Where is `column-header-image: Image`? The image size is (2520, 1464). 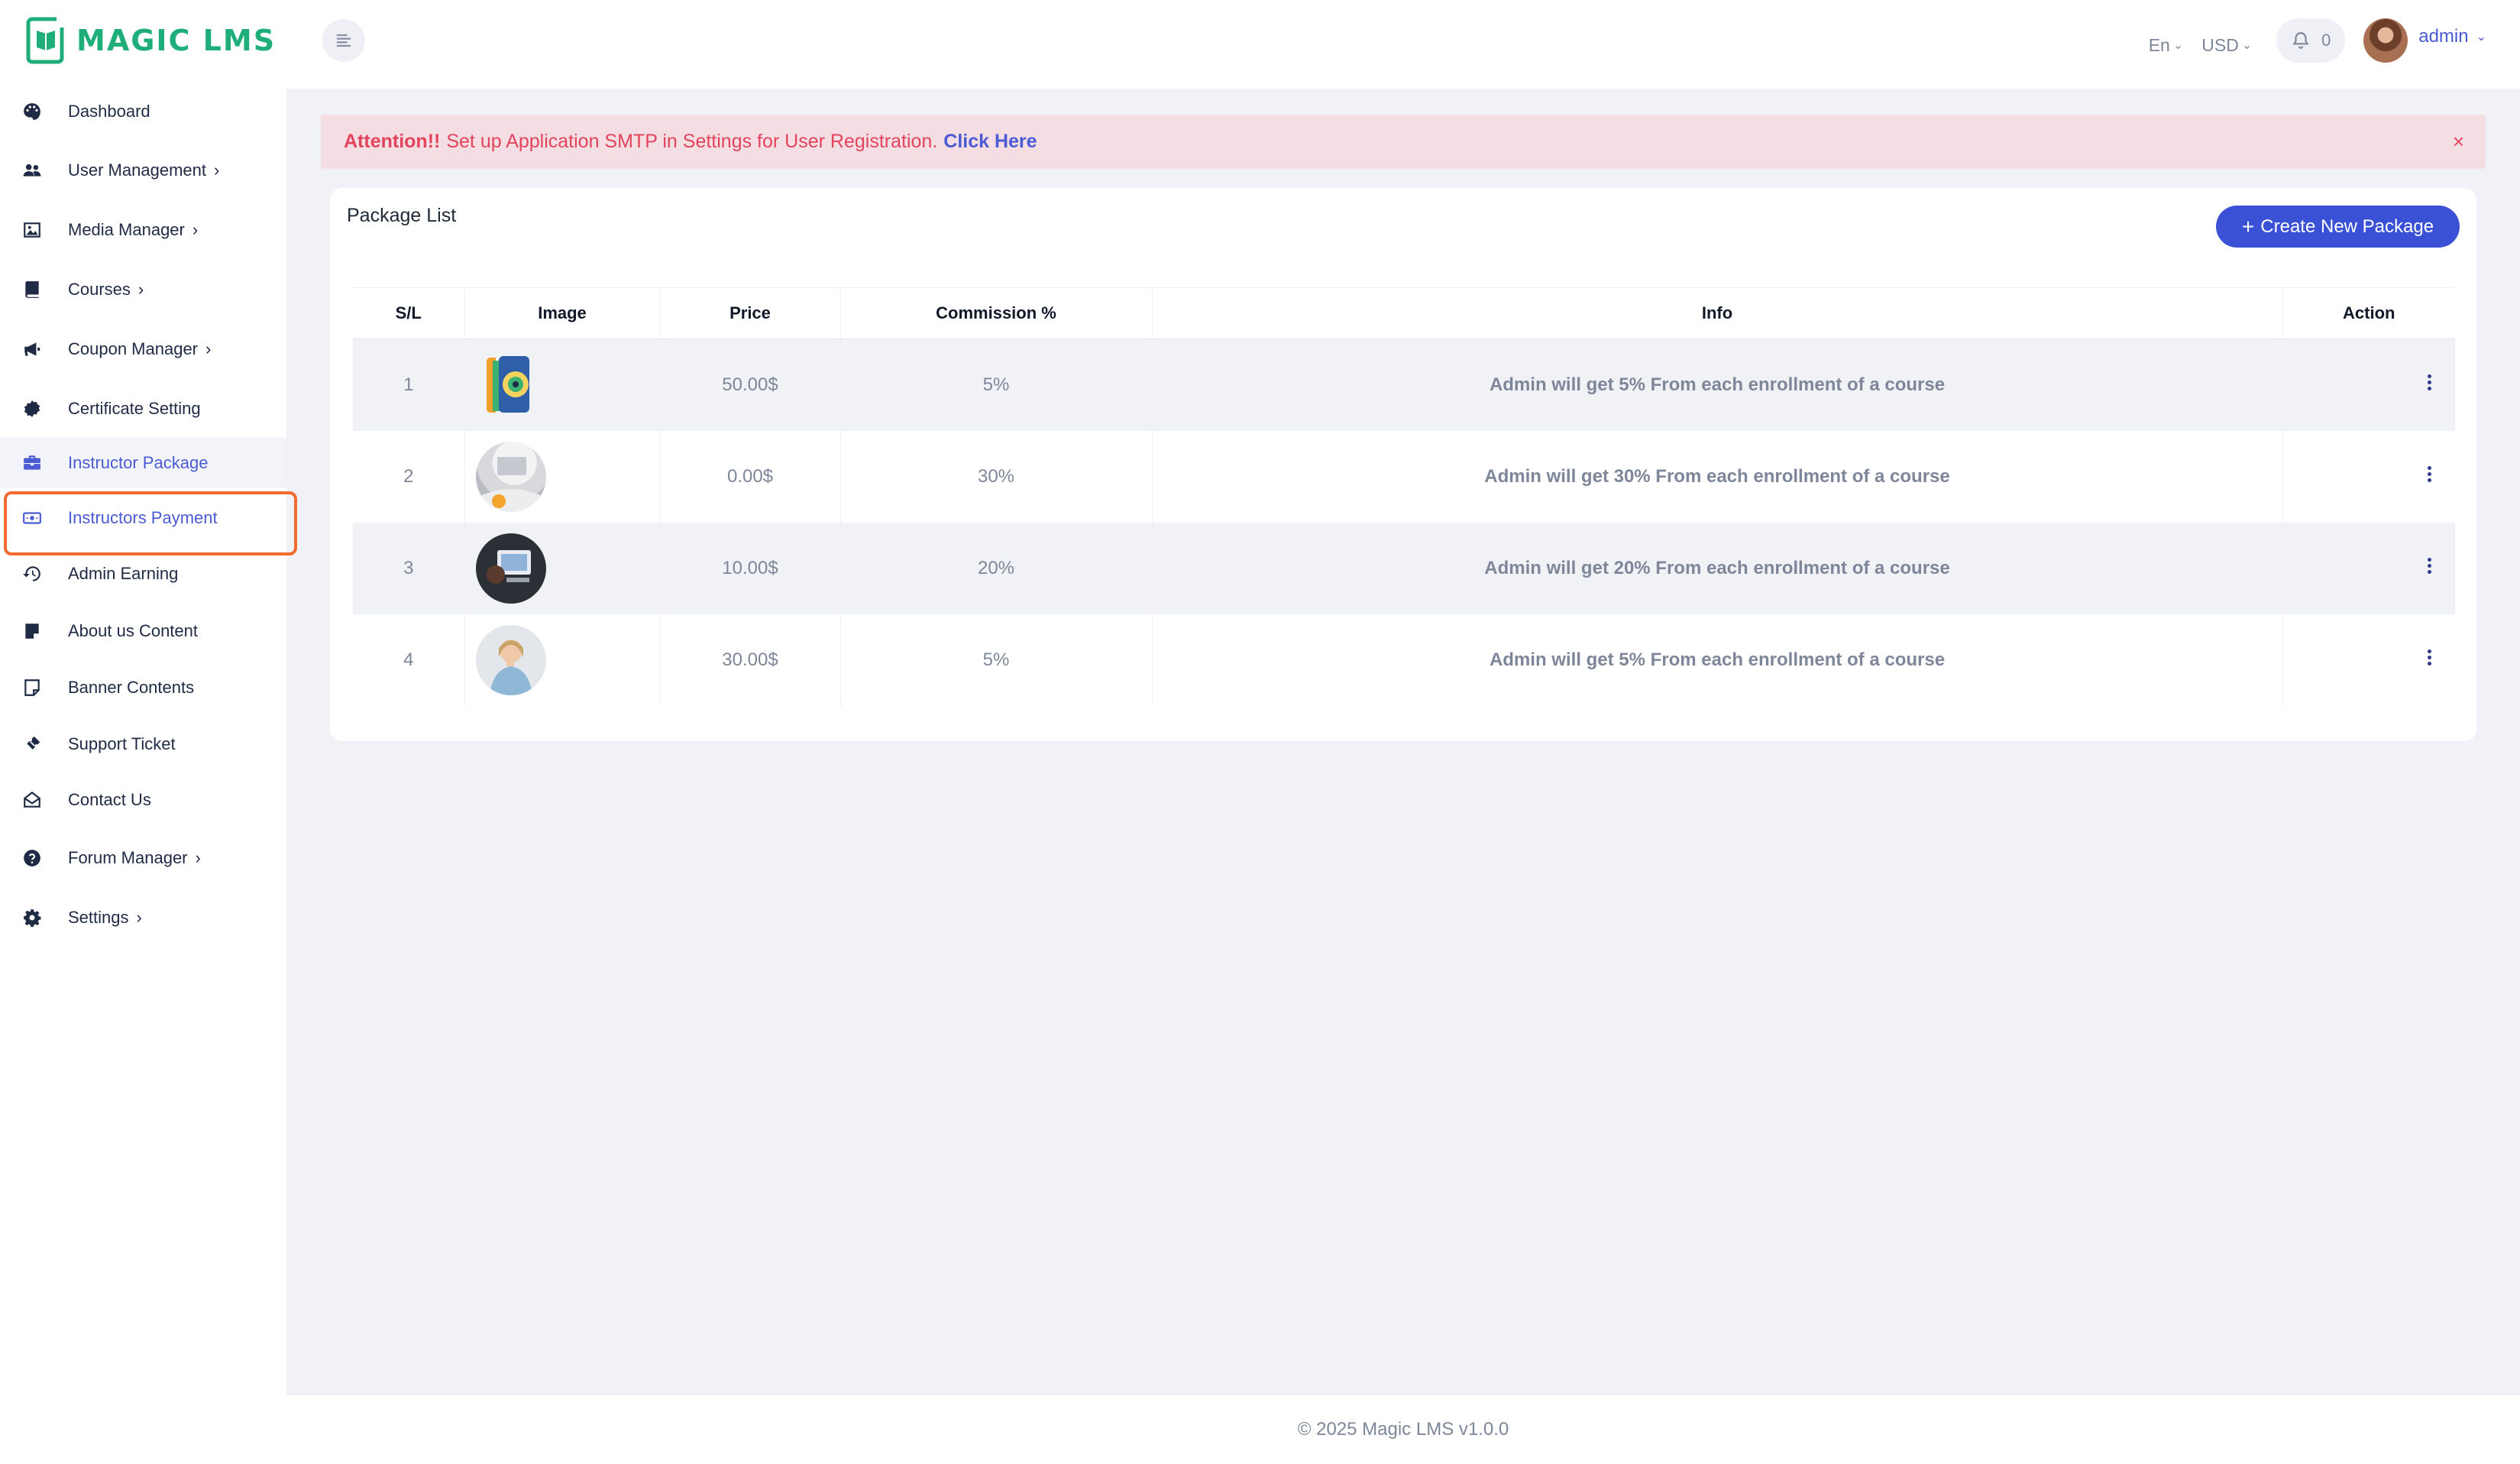
column-header-image: Image is located at coordinates (562, 313).